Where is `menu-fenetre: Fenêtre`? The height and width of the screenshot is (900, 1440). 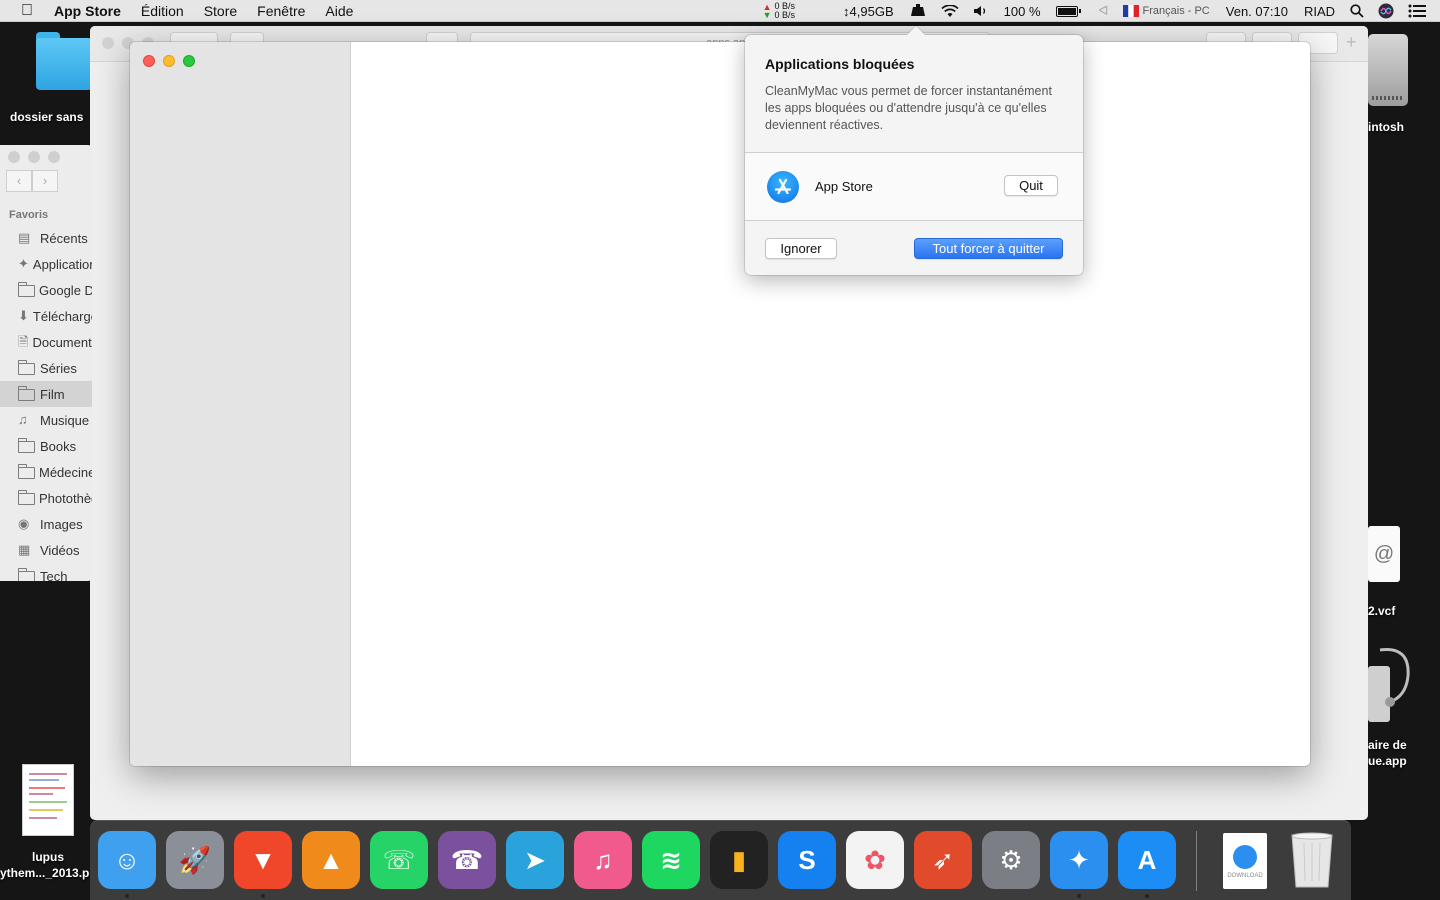
menu-fenetre: Fenêtre is located at coordinates (281, 11).